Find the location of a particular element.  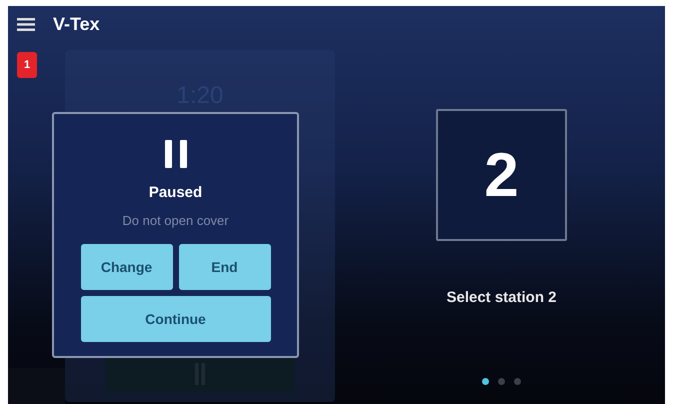

dialog-button: End is located at coordinates (224, 267).